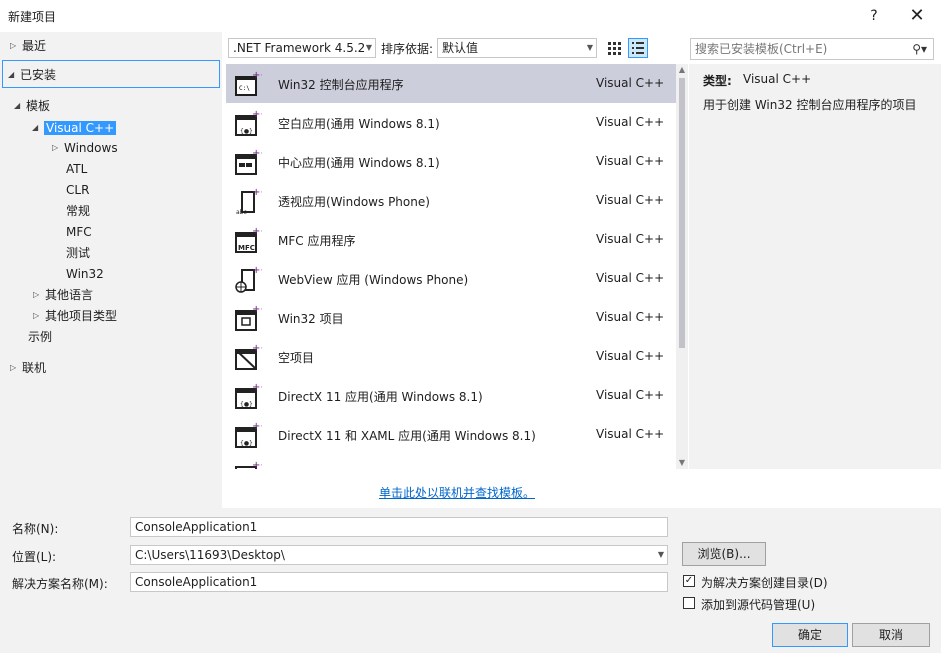 This screenshot has width=941, height=653. Describe the element at coordinates (451, 161) in the screenshot. I see `template-row: ++ 中心应用(通用 Windows 8.1) Visual C++` at that location.